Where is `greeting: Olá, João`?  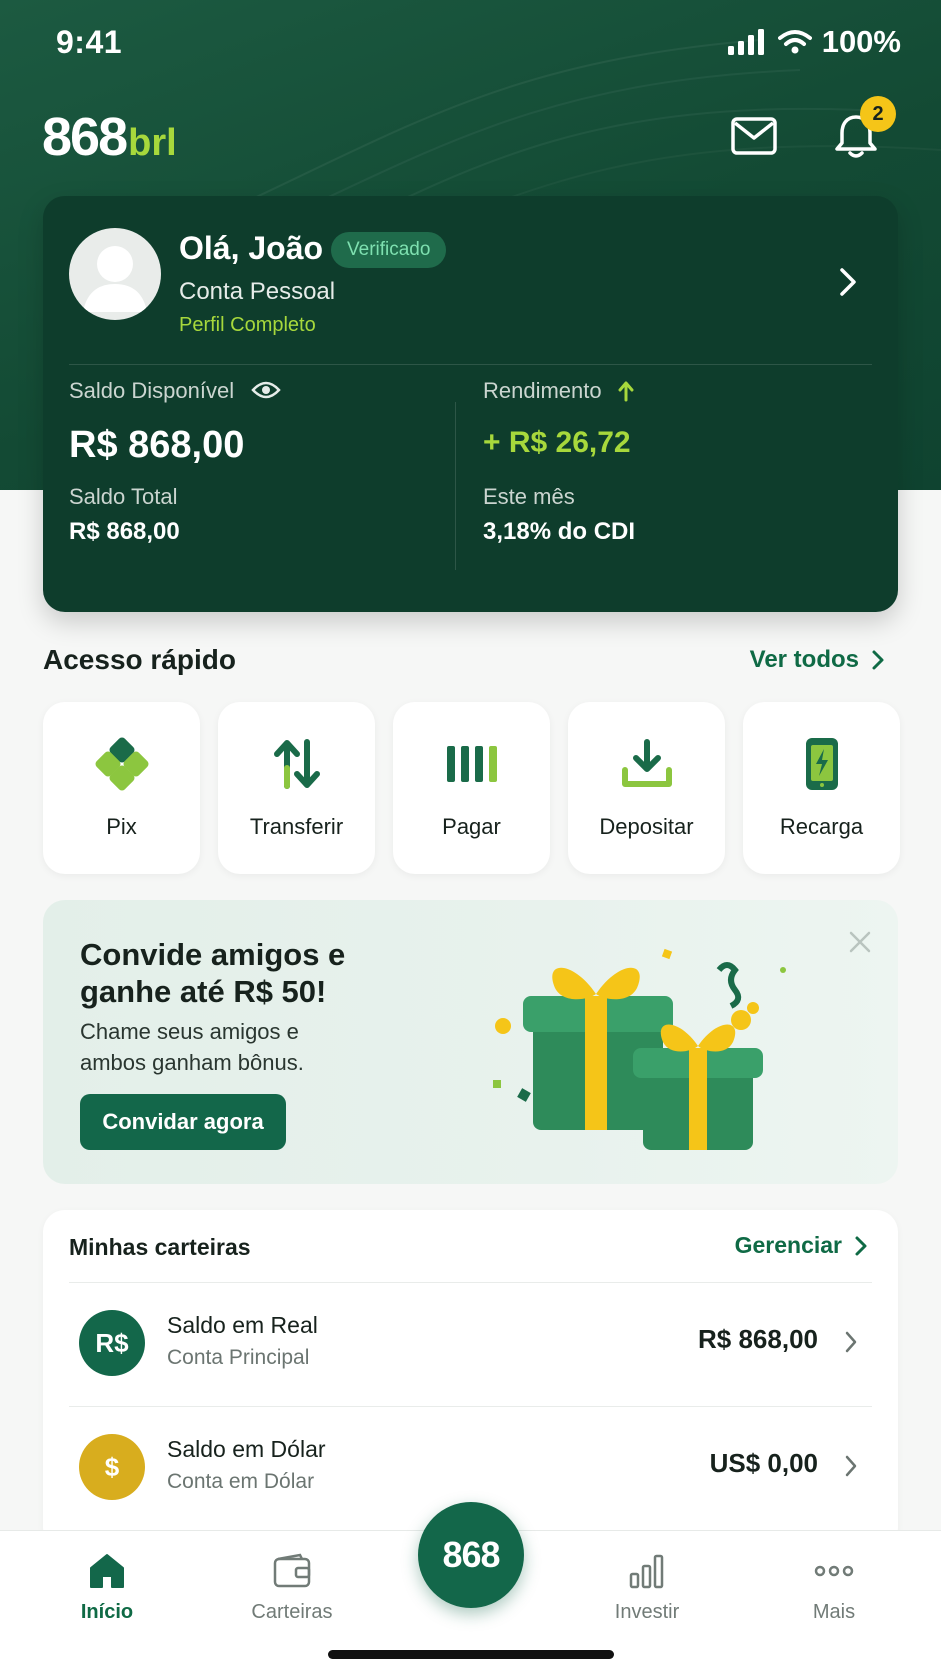 greeting: Olá, João is located at coordinates (251, 248).